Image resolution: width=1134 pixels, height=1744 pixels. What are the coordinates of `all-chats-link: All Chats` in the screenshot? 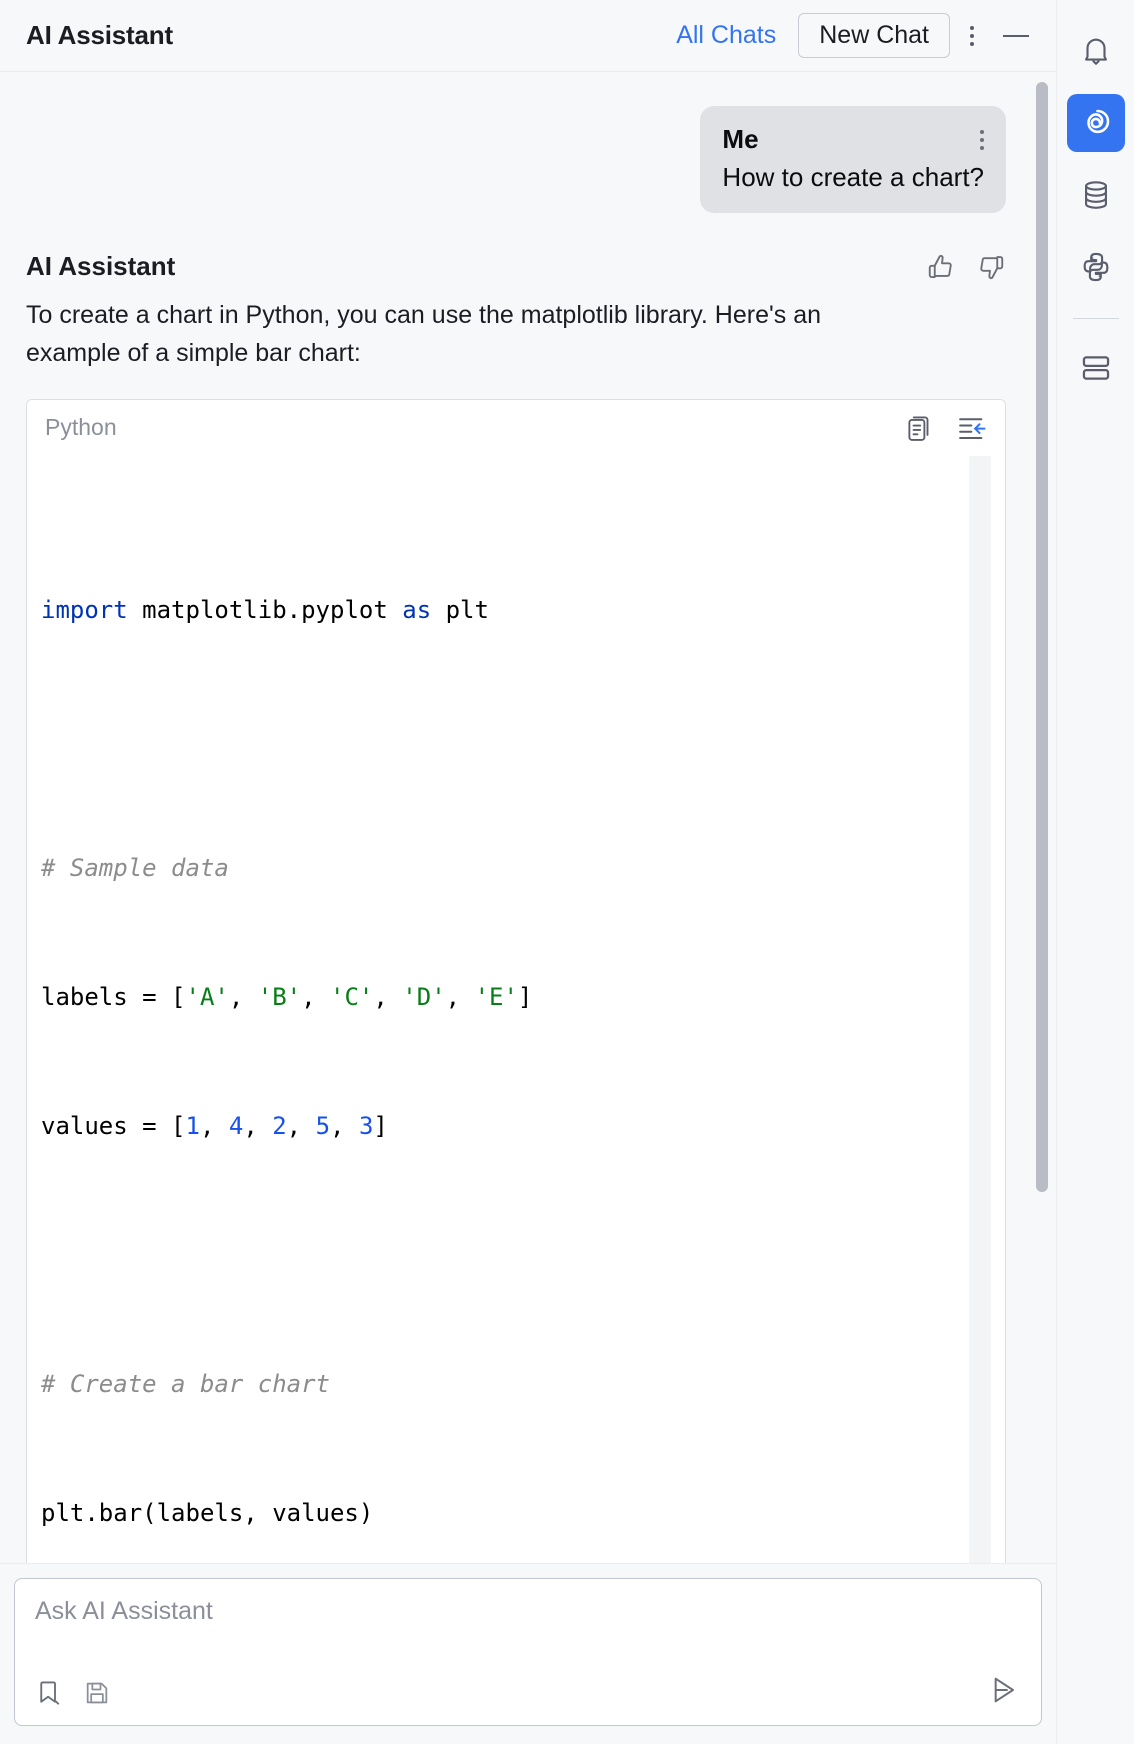 It's located at (726, 35).